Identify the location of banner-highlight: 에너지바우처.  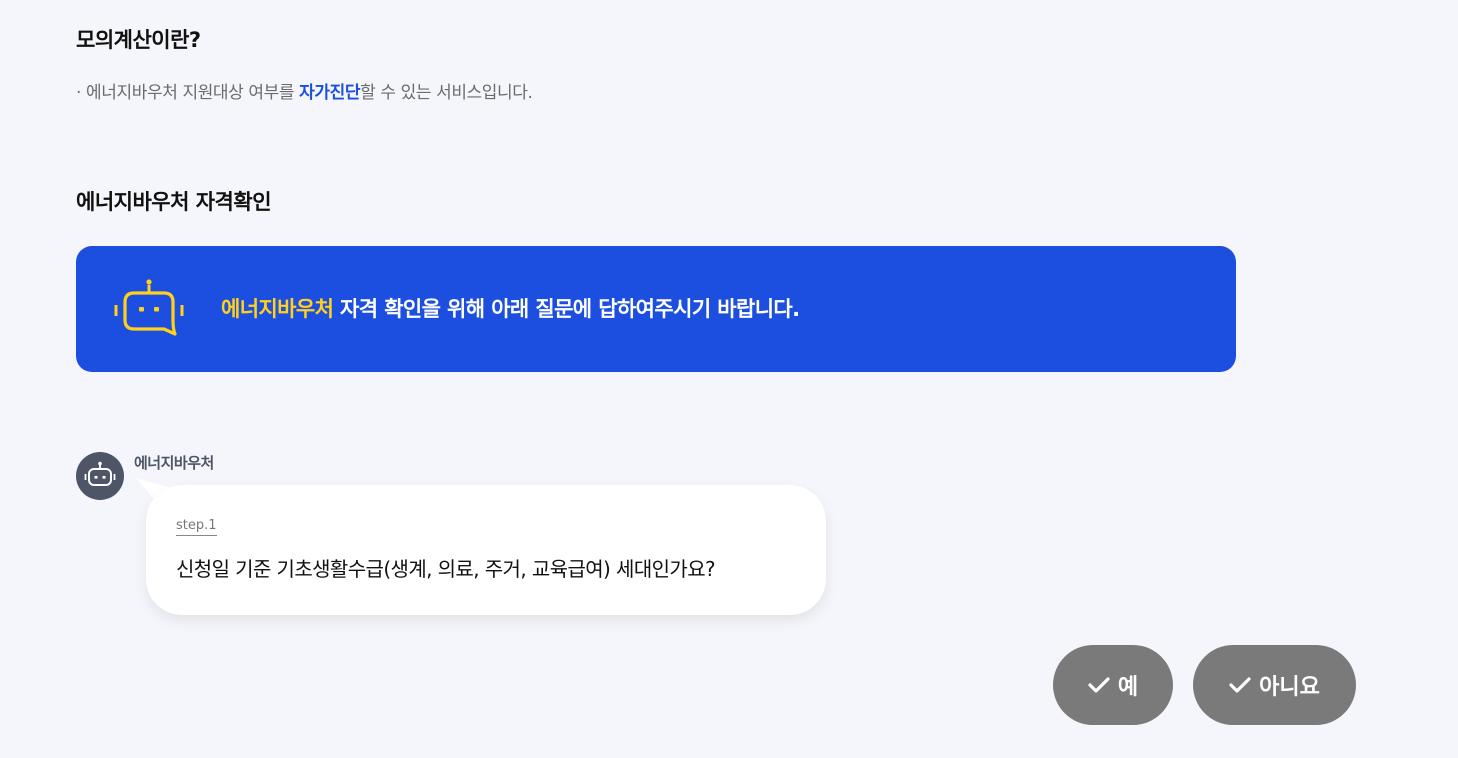
(277, 309).